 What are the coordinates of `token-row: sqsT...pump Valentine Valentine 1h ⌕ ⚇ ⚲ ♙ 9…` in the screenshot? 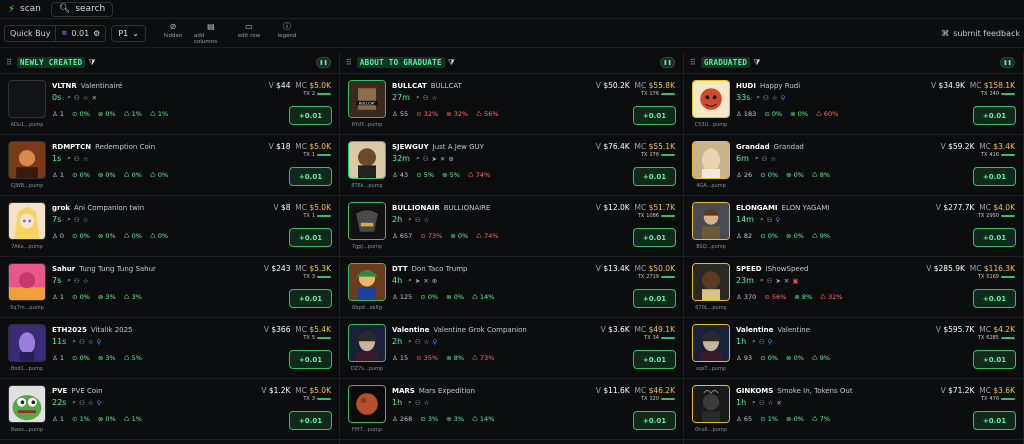 It's located at (853, 348).